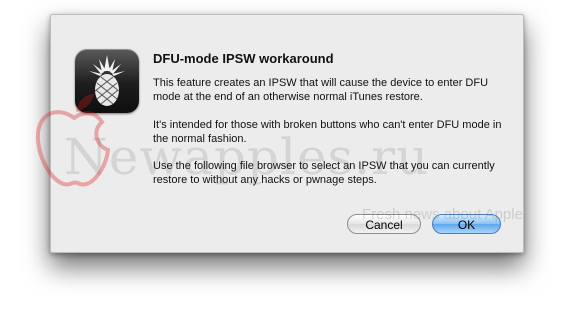 Image resolution: width=572 pixels, height=320 pixels. Describe the element at coordinates (384, 224) in the screenshot. I see `cancel-button: Cancel` at that location.